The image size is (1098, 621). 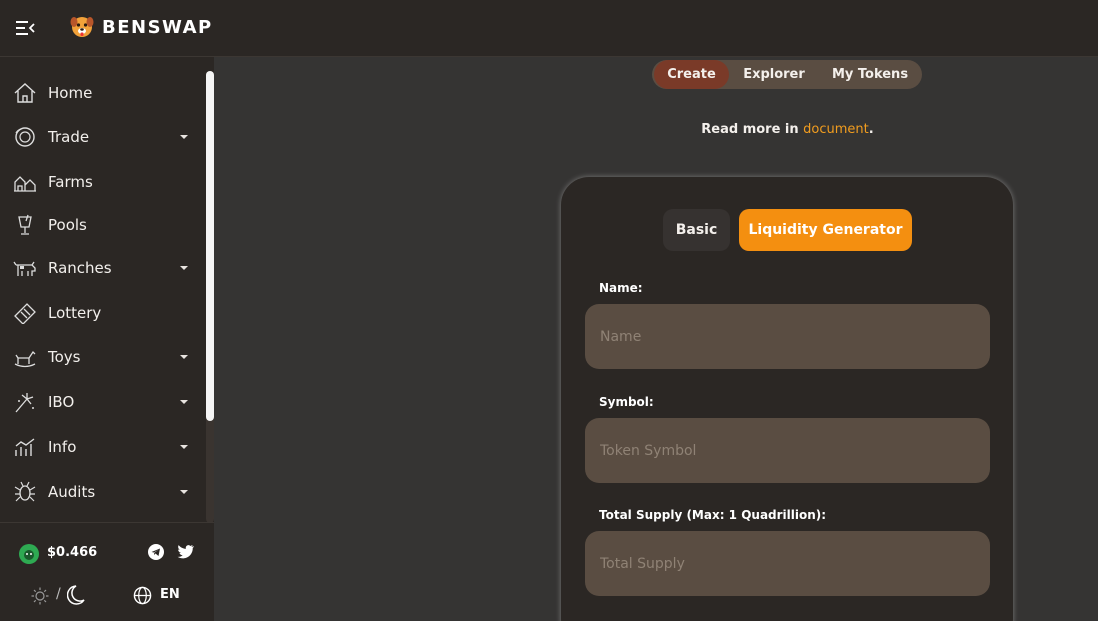 What do you see at coordinates (825, 230) in the screenshot?
I see `mode-liquidity-generator-button: Liquidity Generator` at bounding box center [825, 230].